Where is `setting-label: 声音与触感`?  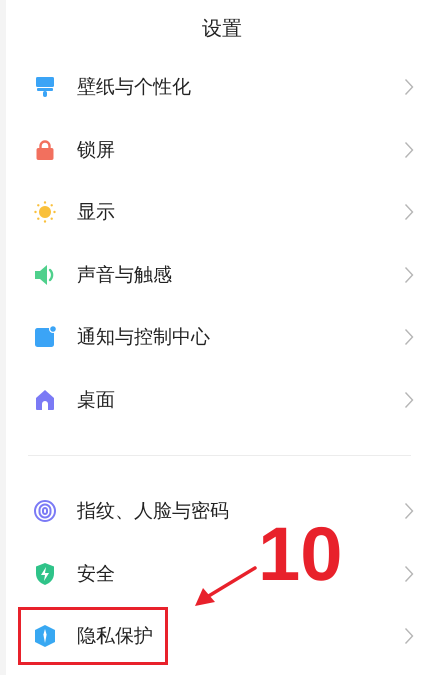 setting-label: 声音与触感 is located at coordinates (124, 275).